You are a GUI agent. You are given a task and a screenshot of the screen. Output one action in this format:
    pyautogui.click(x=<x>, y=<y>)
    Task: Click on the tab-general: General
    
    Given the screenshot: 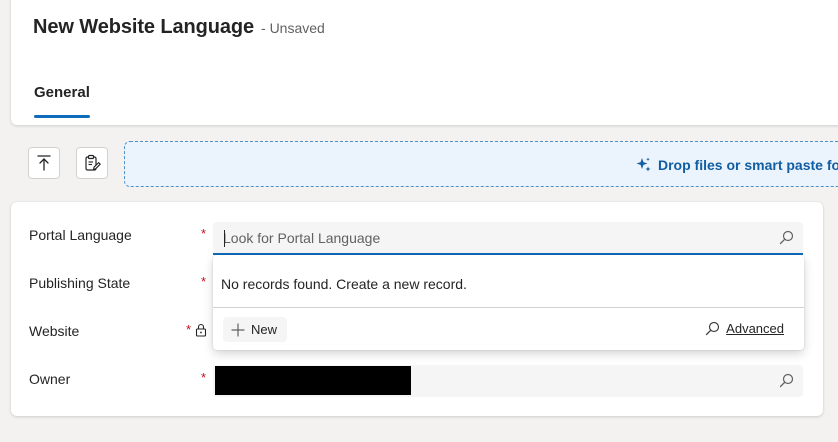 What is the action you would take?
    pyautogui.click(x=62, y=92)
    